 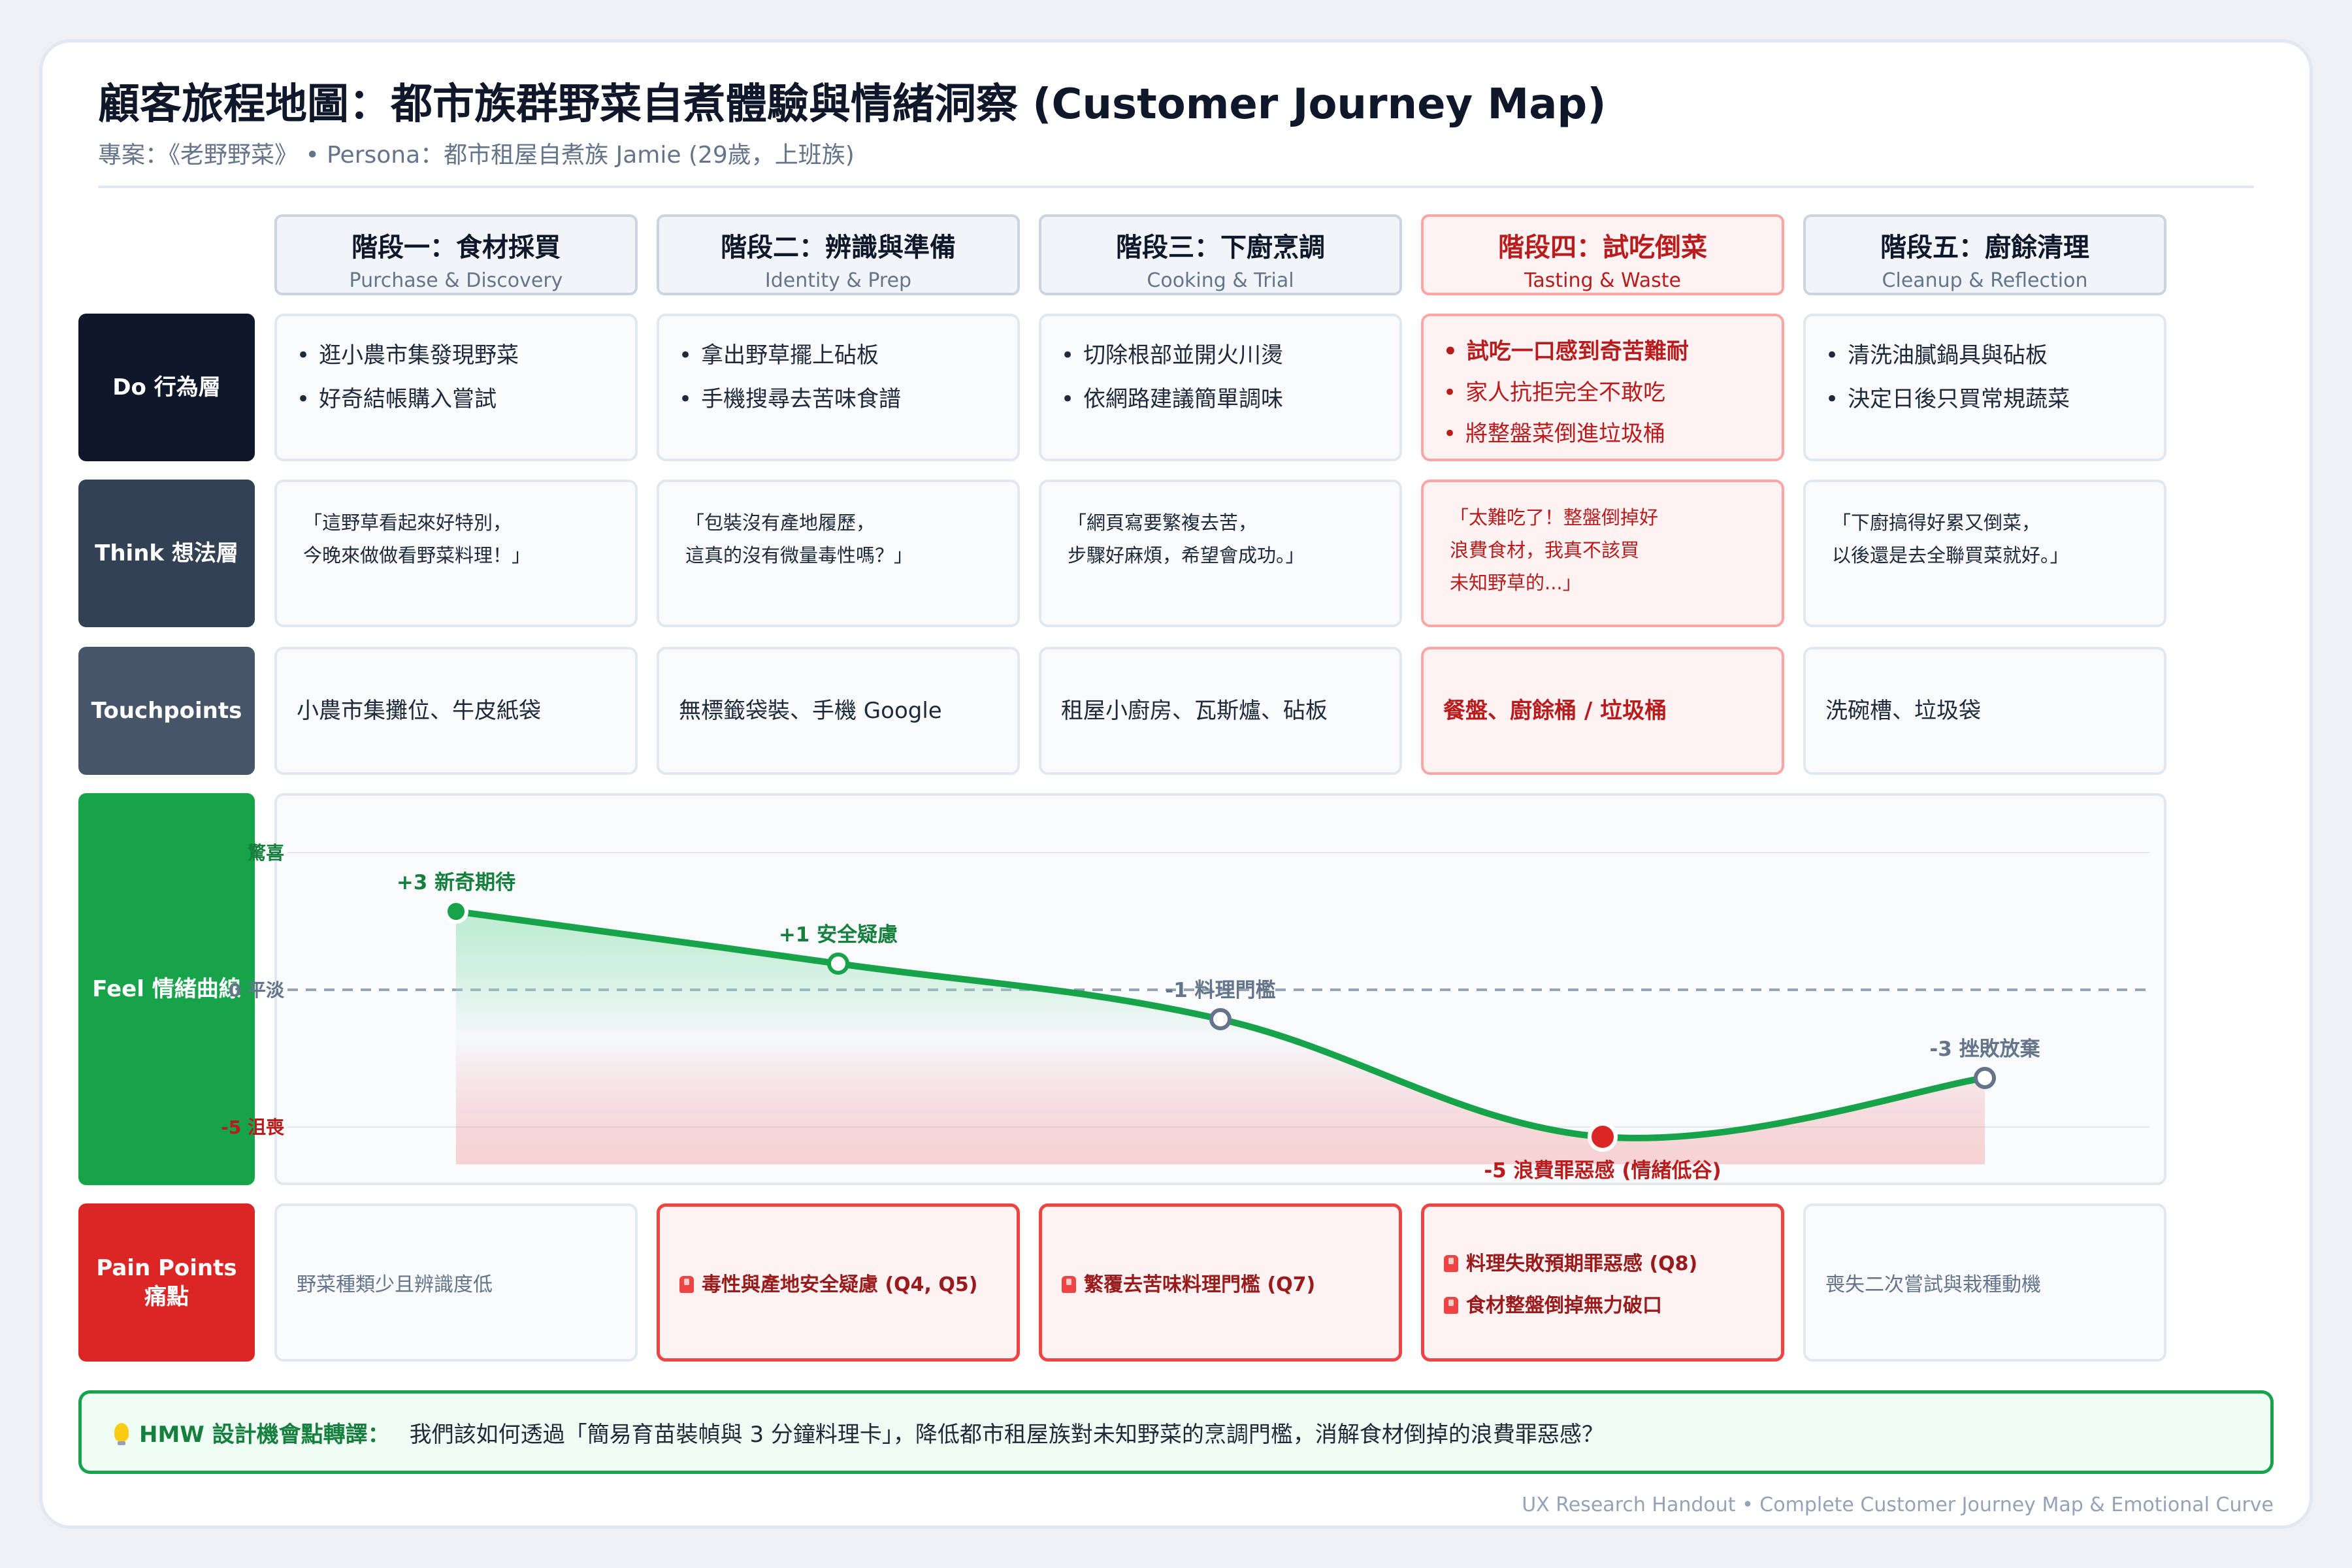 I want to click on pain-cell-4: 料理失敗預期罪惡感 (Q8) 食材整盤倒掉無力破口, so click(x=1602, y=1282).